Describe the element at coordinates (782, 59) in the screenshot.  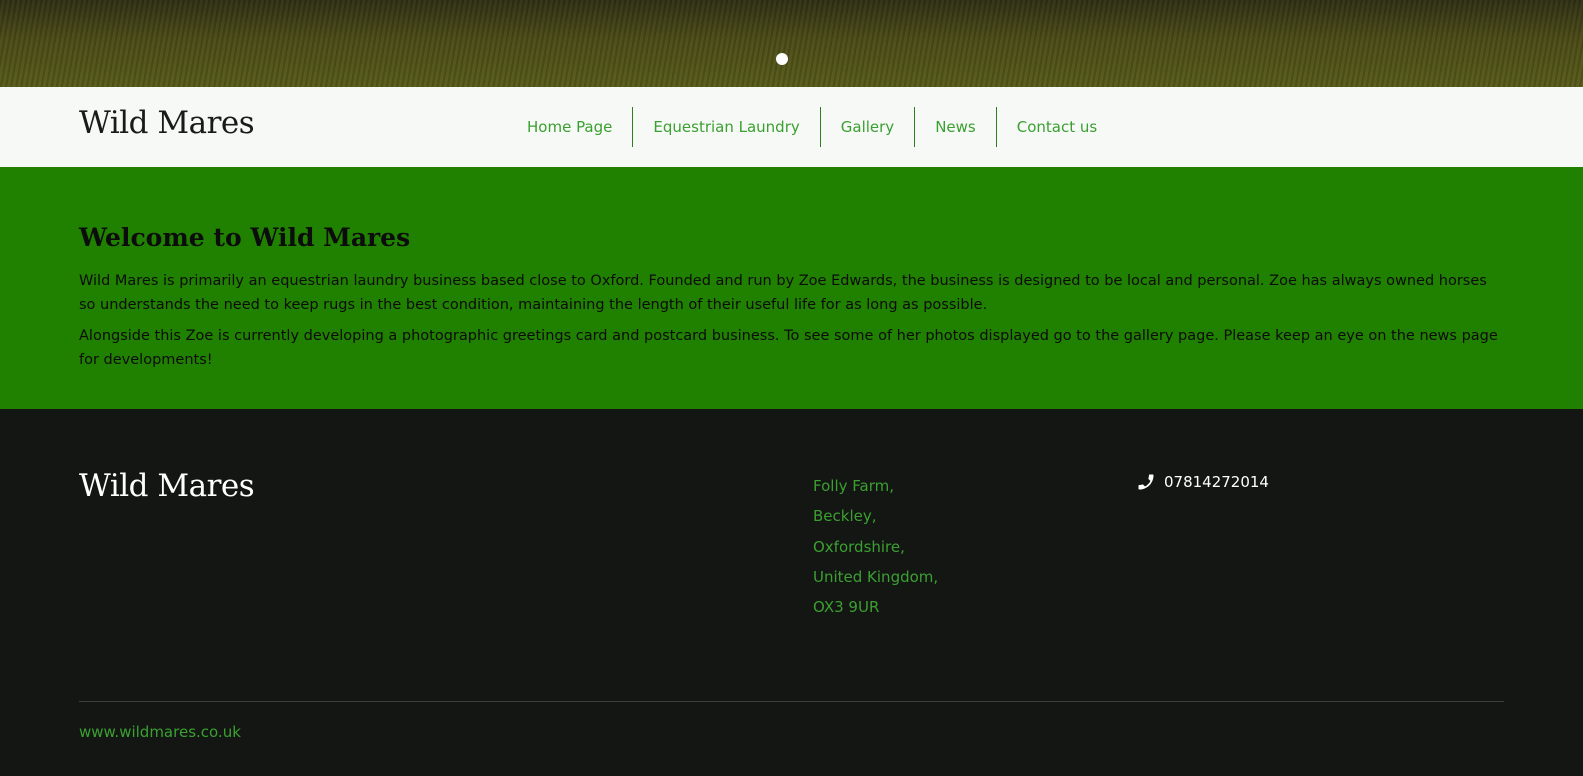
I see `slide-indicator-dot` at that location.